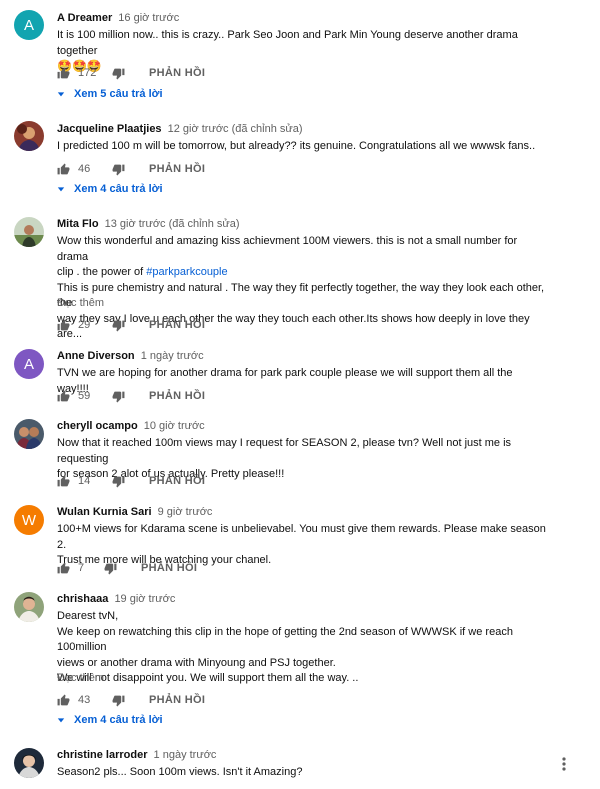 Image resolution: width=600 pixels, height=789 pixels. What do you see at coordinates (88, 616) in the screenshot?
I see `comment-line: Dearest tvN,` at bounding box center [88, 616].